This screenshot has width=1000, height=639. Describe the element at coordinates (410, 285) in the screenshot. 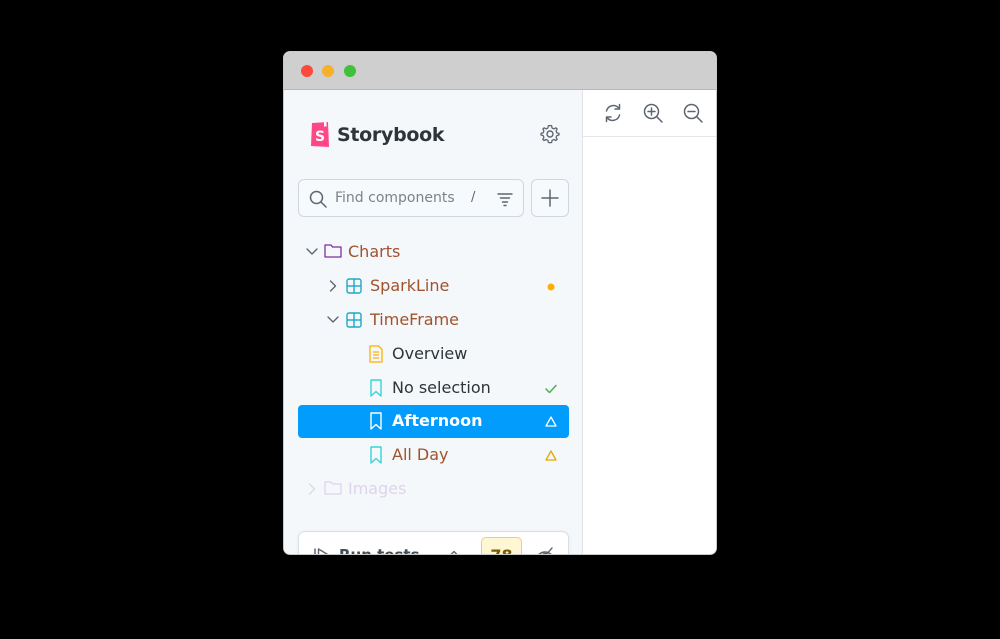

I see `tree-label: SparkLine` at that location.